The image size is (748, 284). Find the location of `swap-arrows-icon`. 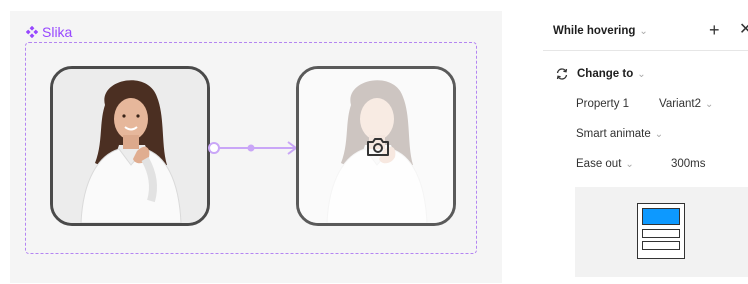

swap-arrows-icon is located at coordinates (562, 74).